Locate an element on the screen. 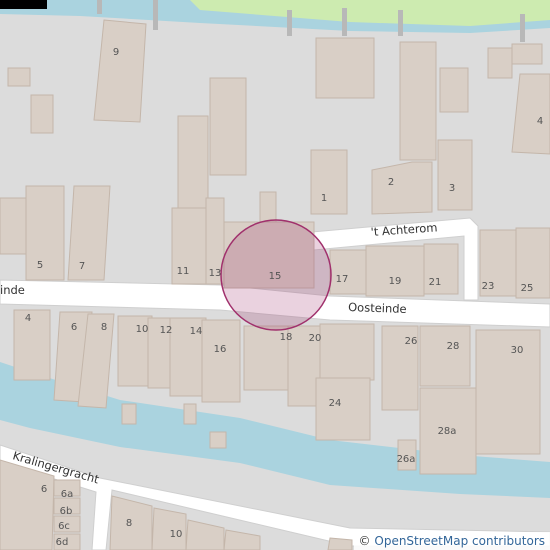 The width and height of the screenshot is (550, 550). house-number: 26a is located at coordinates (406, 459).